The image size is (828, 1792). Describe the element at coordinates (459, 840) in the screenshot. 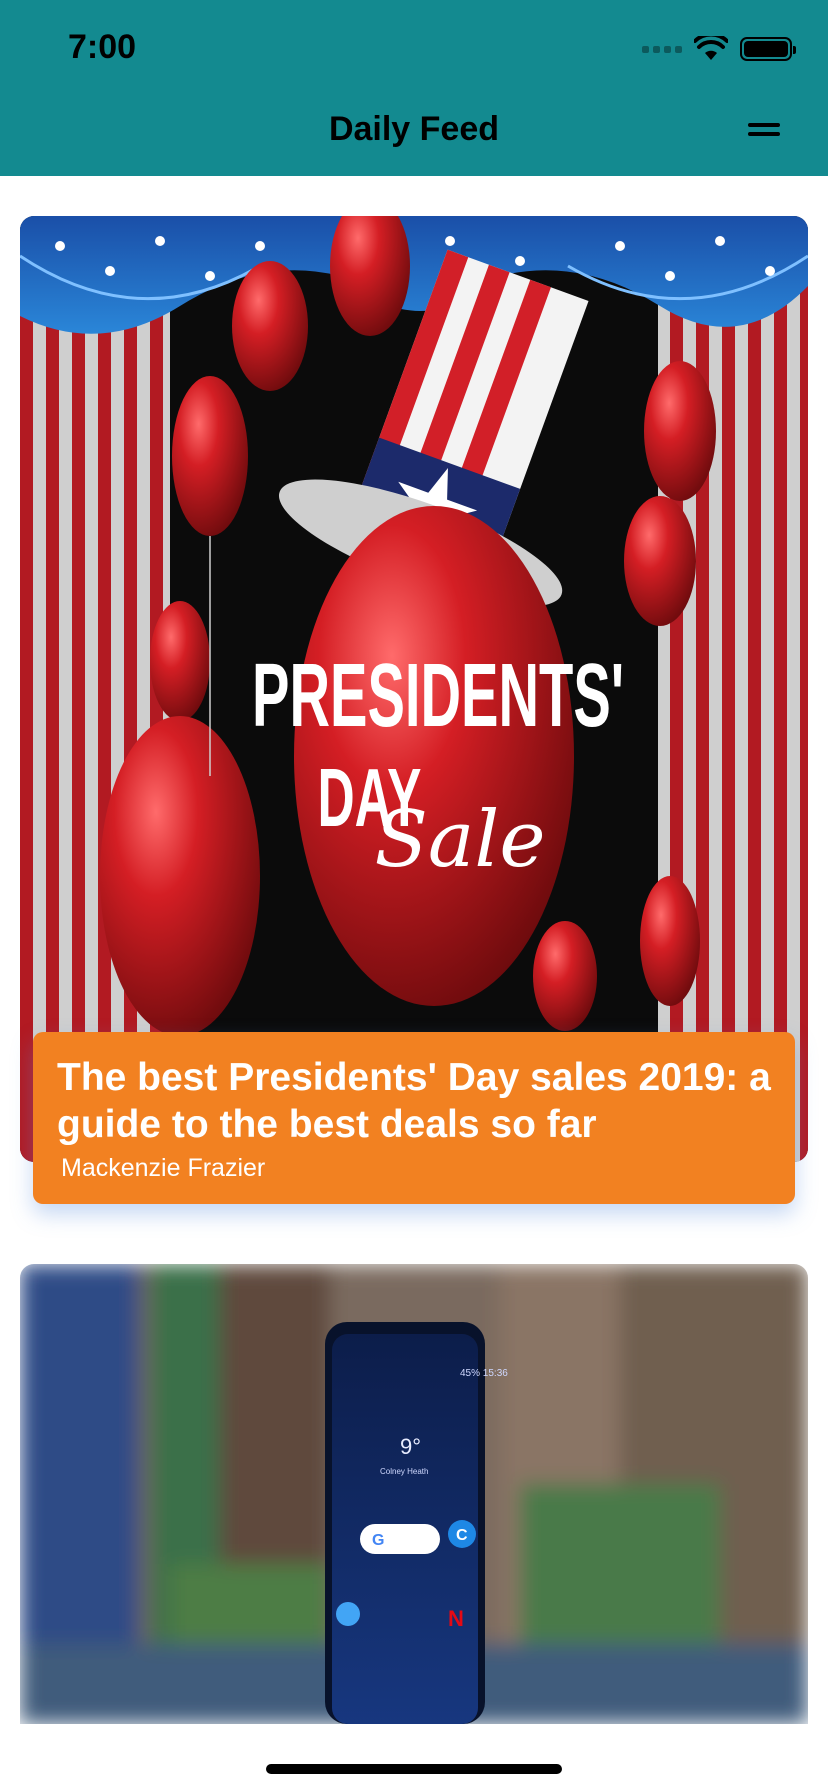

I see `image-text-script: Sale` at that location.